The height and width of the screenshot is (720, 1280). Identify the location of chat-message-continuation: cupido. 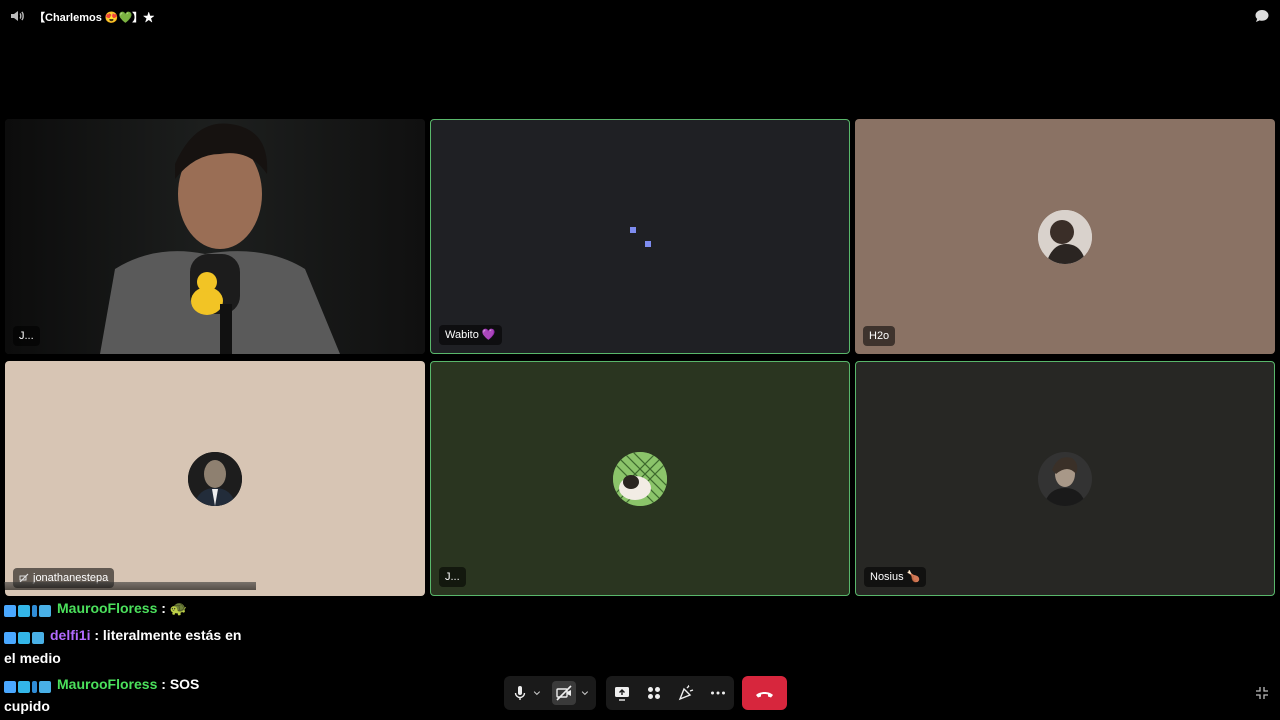
(27, 706).